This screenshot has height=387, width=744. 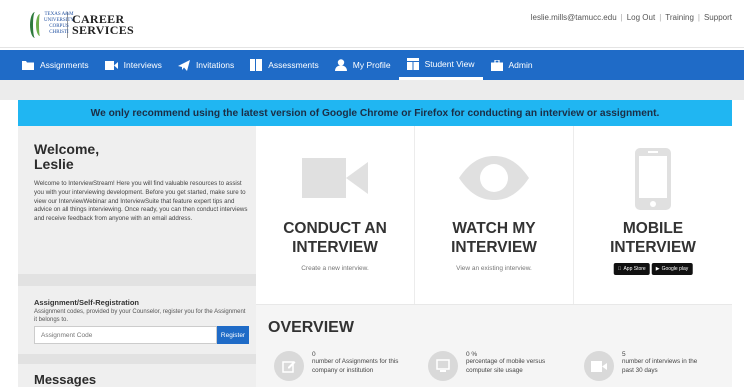 I want to click on play-icon: ▶, so click(x=656, y=269).